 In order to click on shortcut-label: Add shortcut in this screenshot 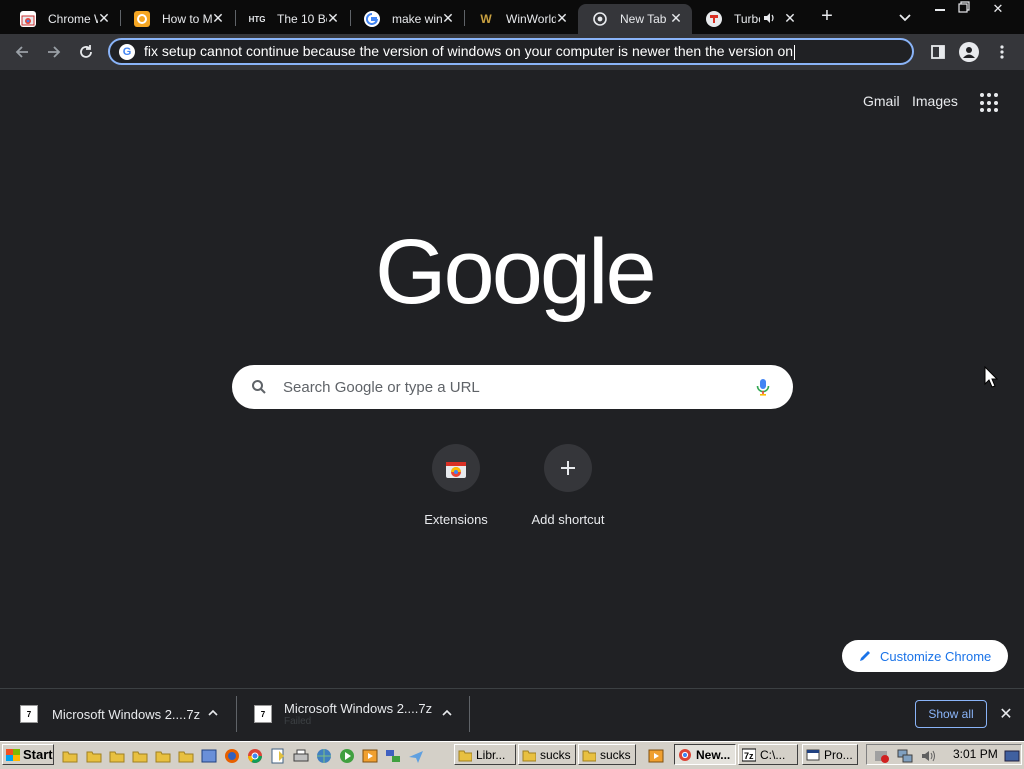, I will do `click(568, 519)`.